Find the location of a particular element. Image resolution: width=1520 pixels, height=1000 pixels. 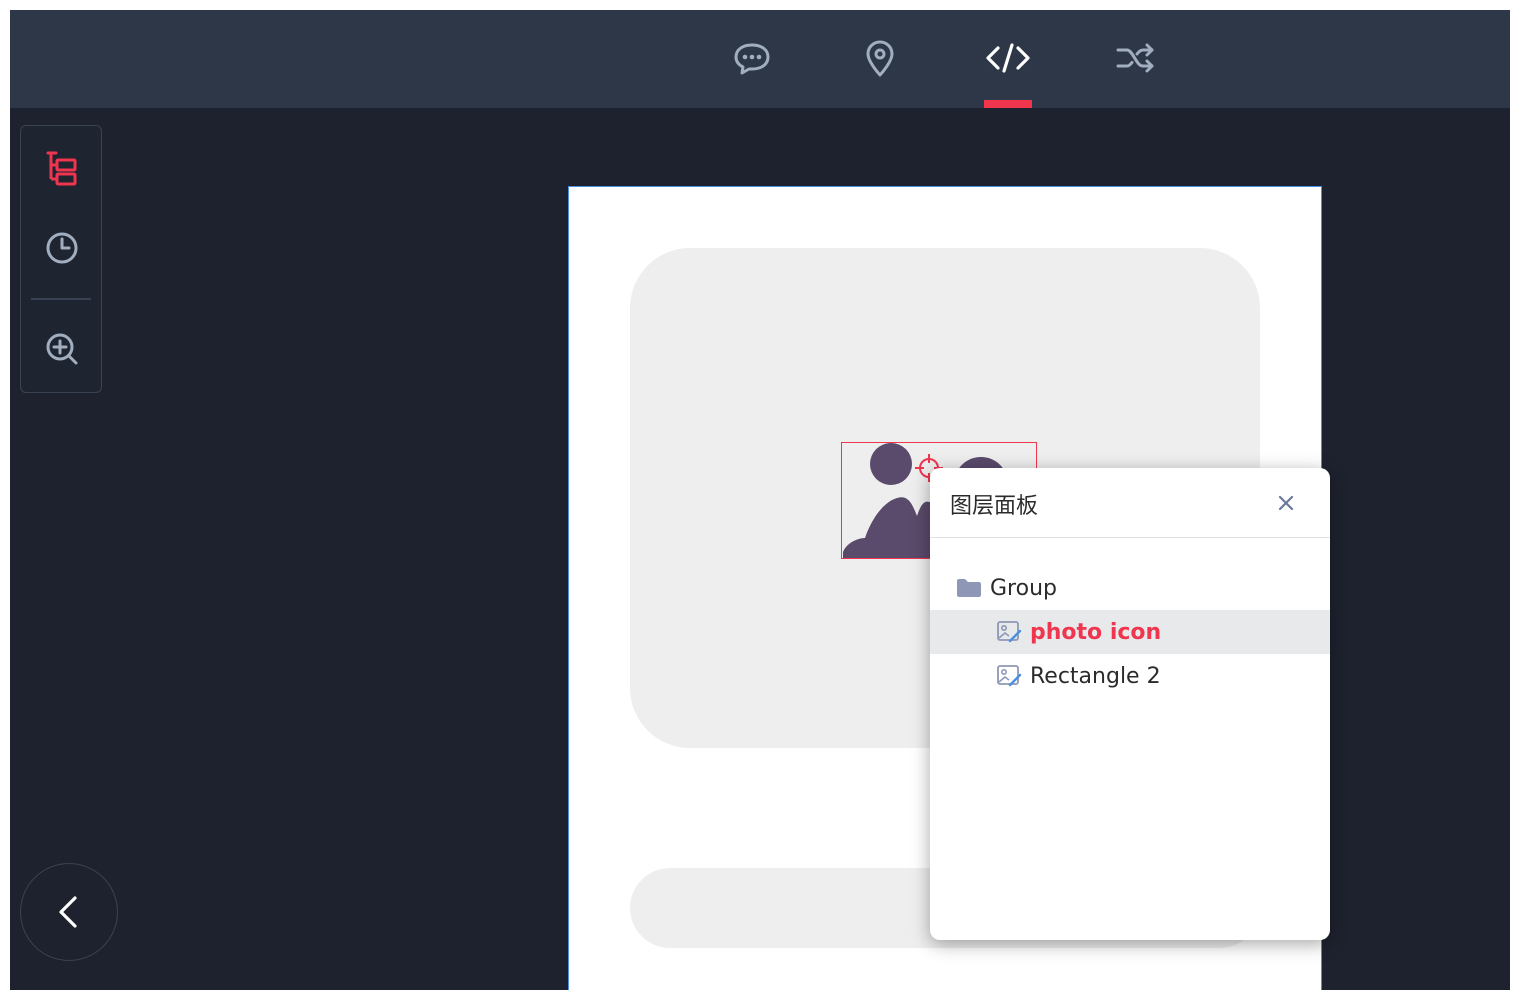

layer-label: Group is located at coordinates (1023, 588).